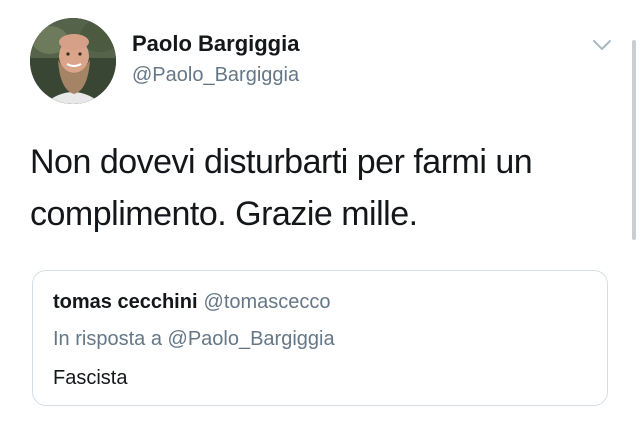  Describe the element at coordinates (90, 378) in the screenshot. I see `quoted-tweet-text: Fascista` at that location.